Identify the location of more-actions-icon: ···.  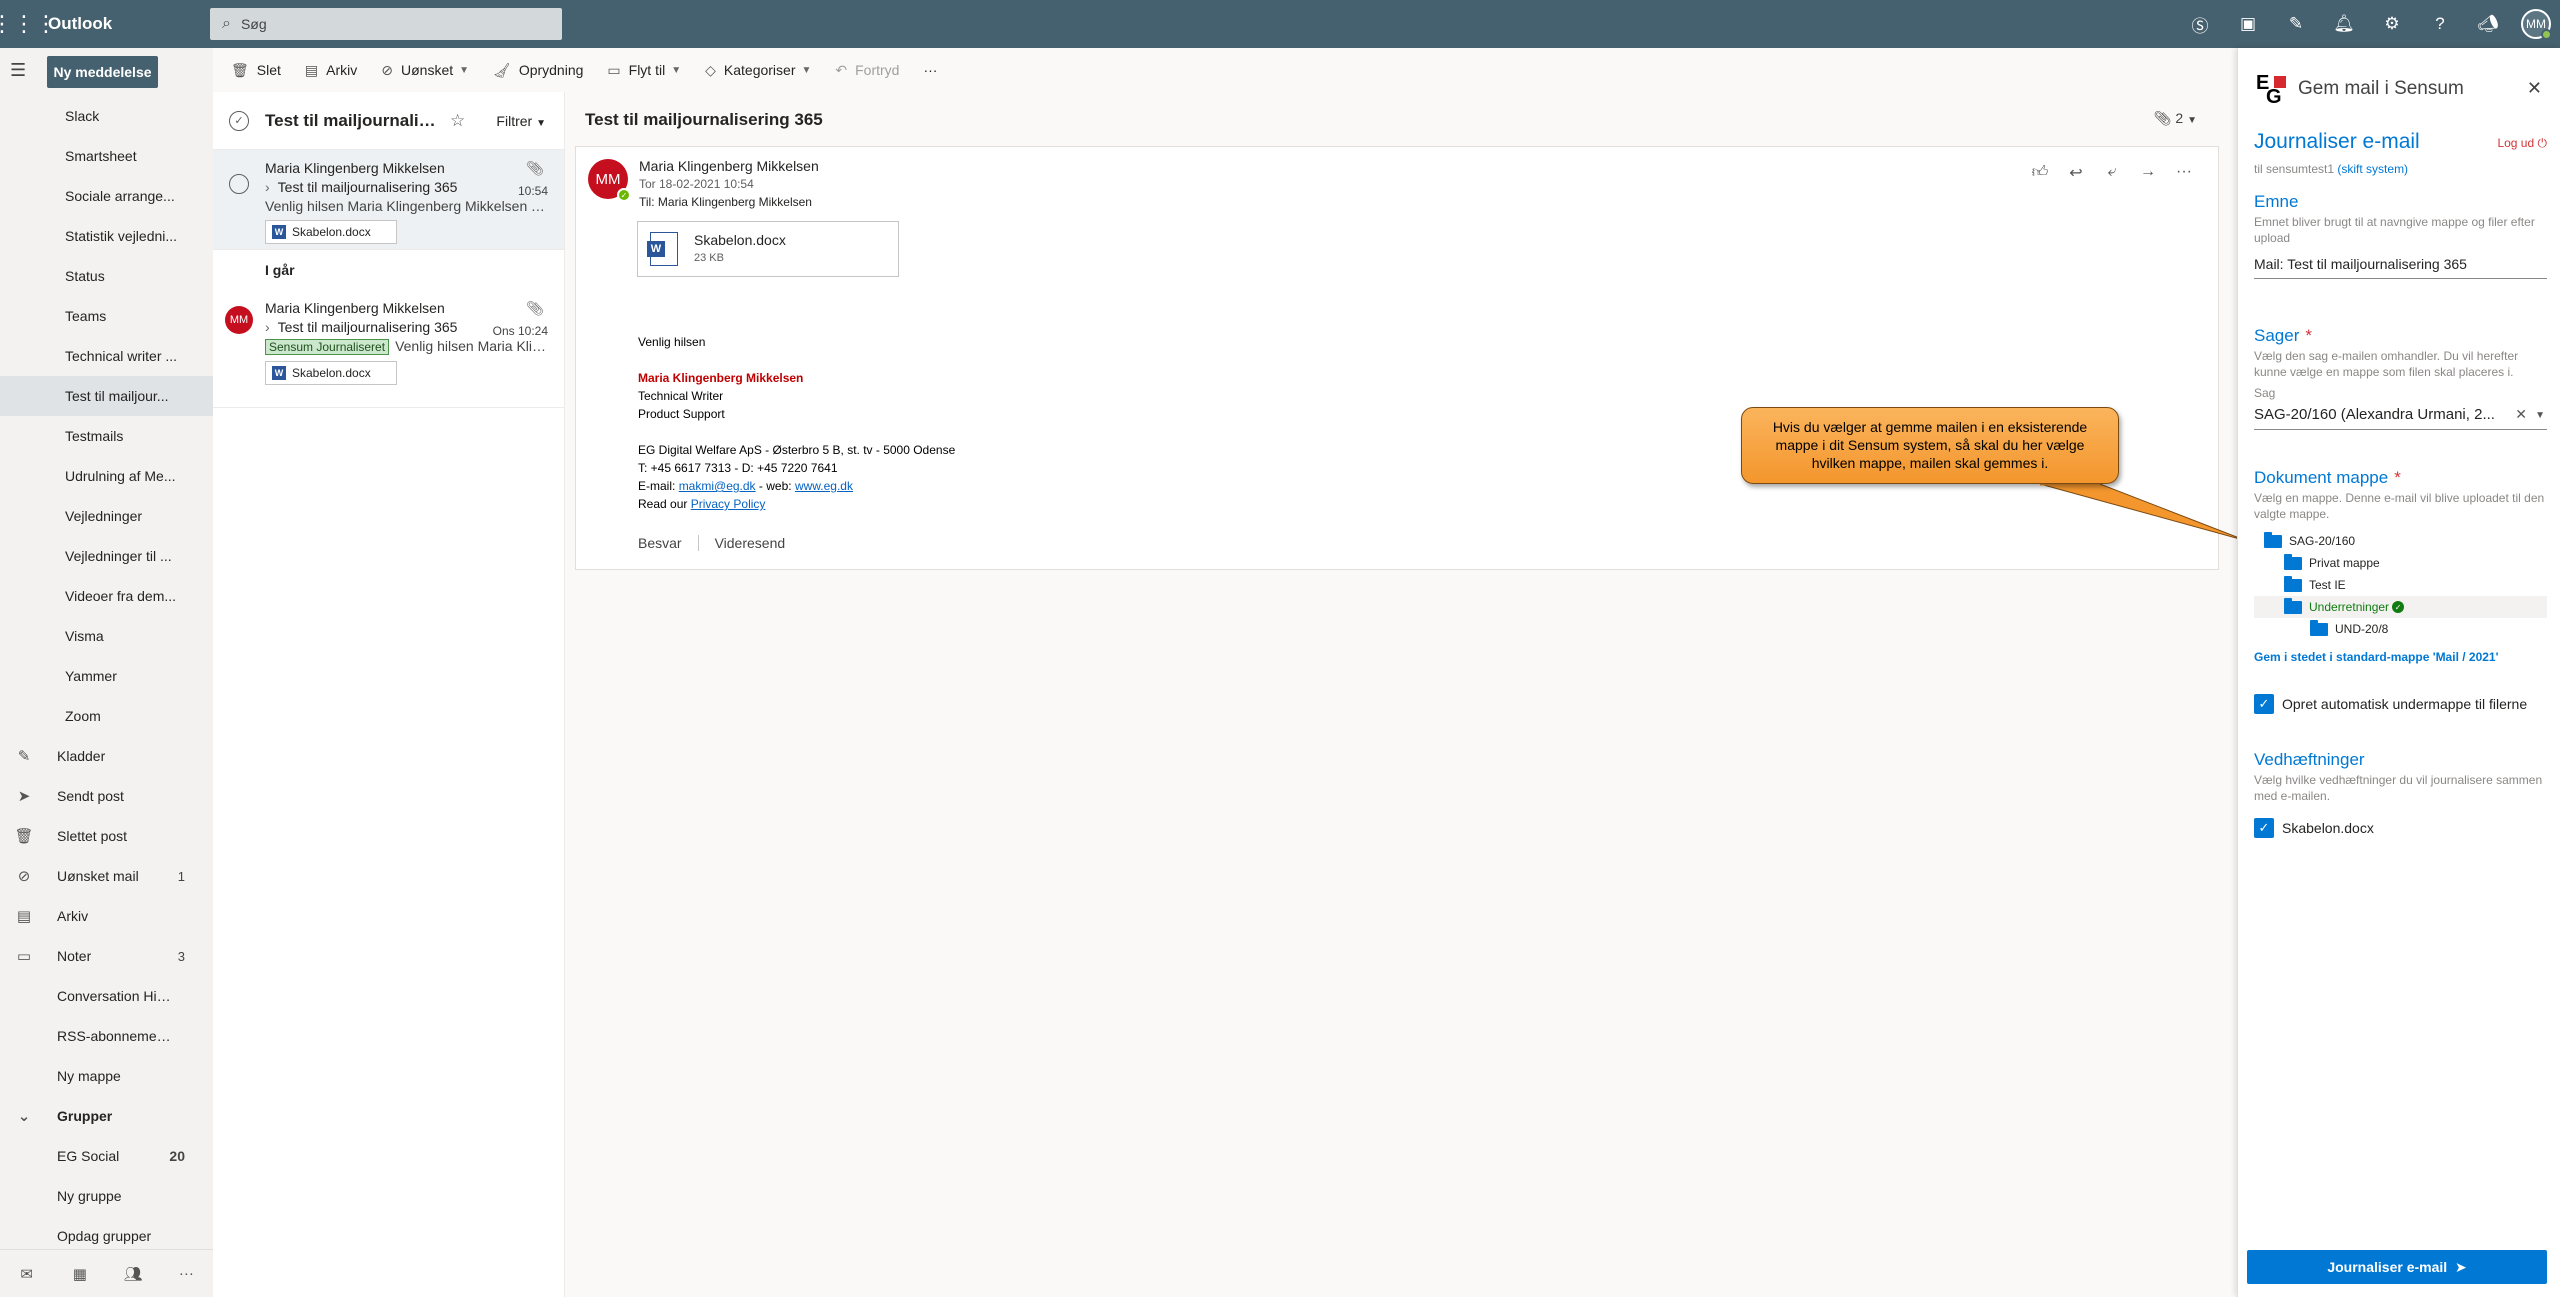
(2184, 173).